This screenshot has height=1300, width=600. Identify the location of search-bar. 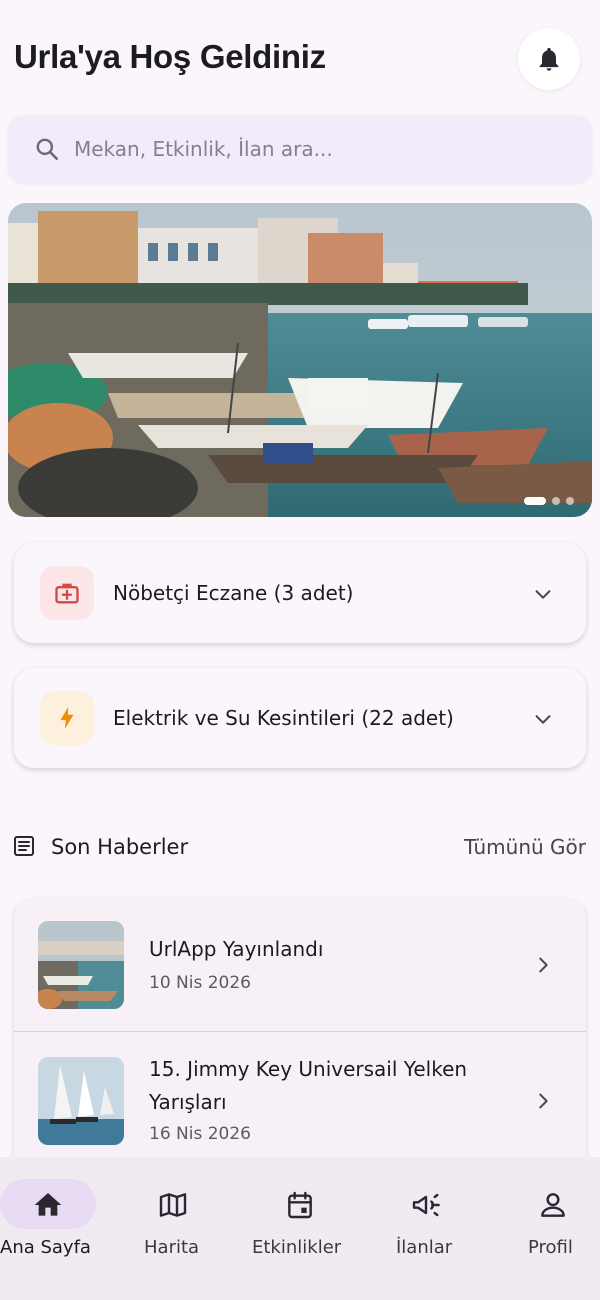
(300, 149).